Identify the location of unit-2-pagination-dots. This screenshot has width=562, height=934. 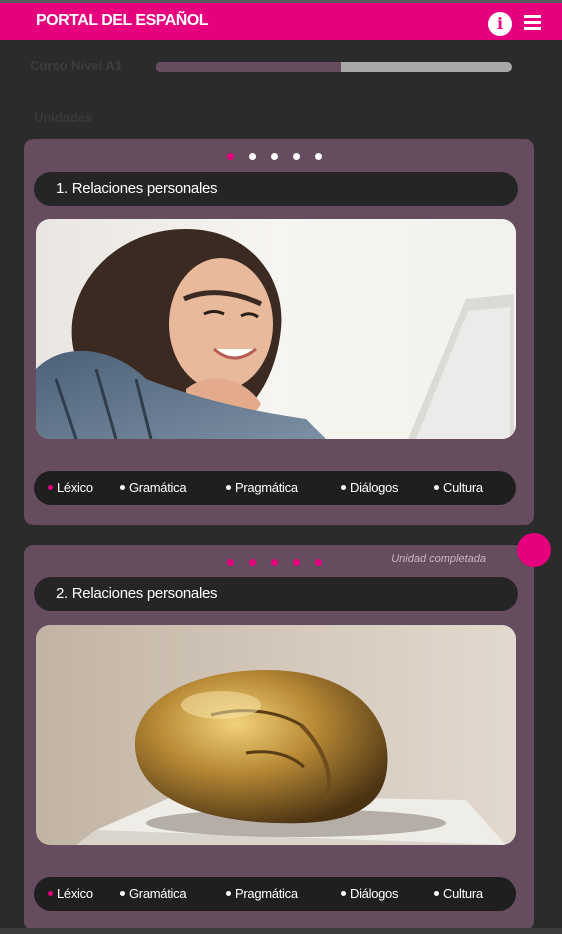
(274, 563).